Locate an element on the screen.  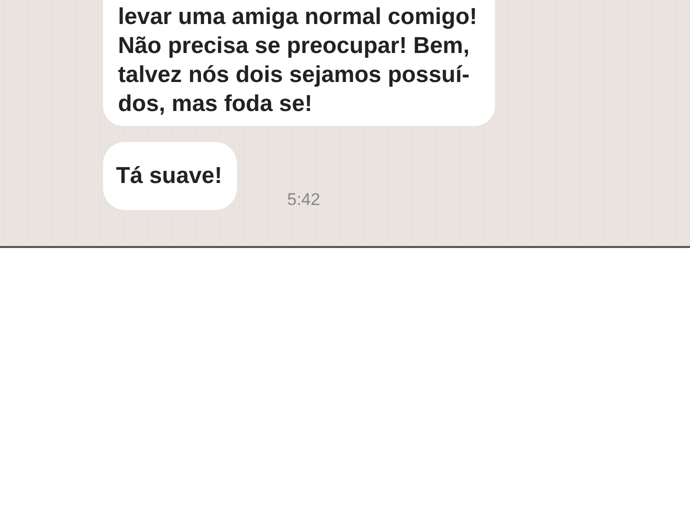
message-bubble: Tá suave! is located at coordinates (170, 176).